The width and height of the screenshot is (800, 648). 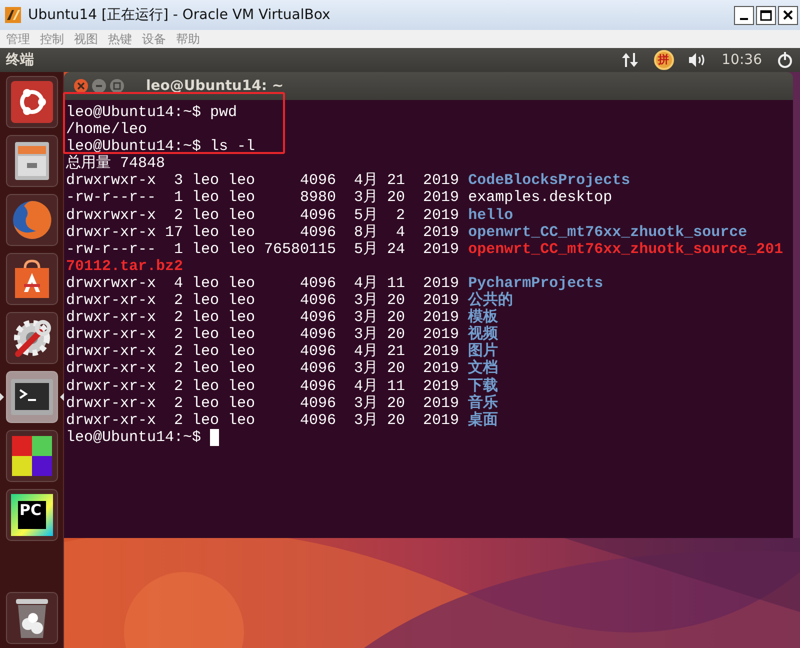 What do you see at coordinates (20, 60) in the screenshot?
I see `app-title: 终端` at bounding box center [20, 60].